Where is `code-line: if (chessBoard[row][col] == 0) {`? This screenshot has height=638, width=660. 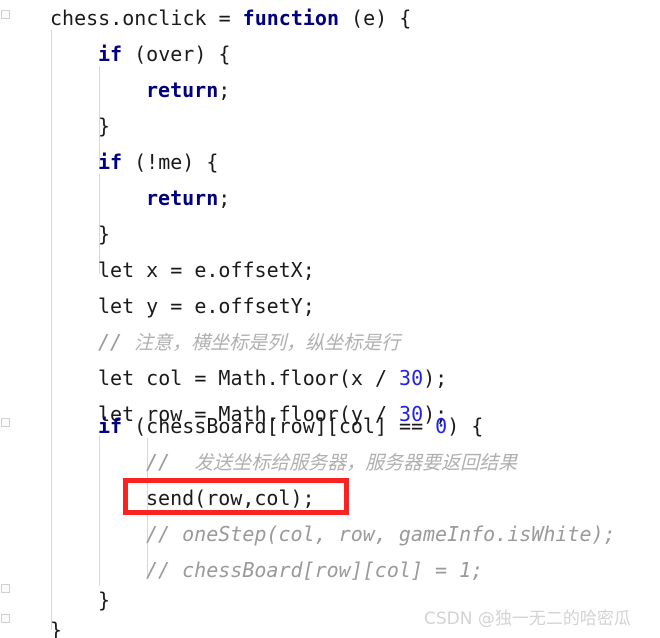
code-line: if (chessBoard[row][col] == 0) { is located at coordinates (241, 426).